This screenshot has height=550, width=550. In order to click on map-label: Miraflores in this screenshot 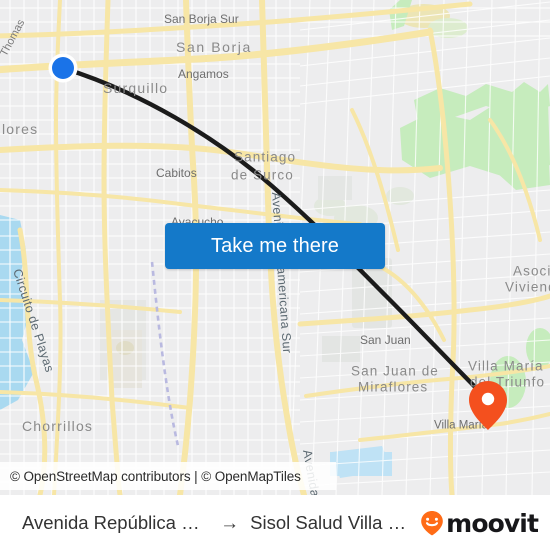, I will do `click(393, 387)`.